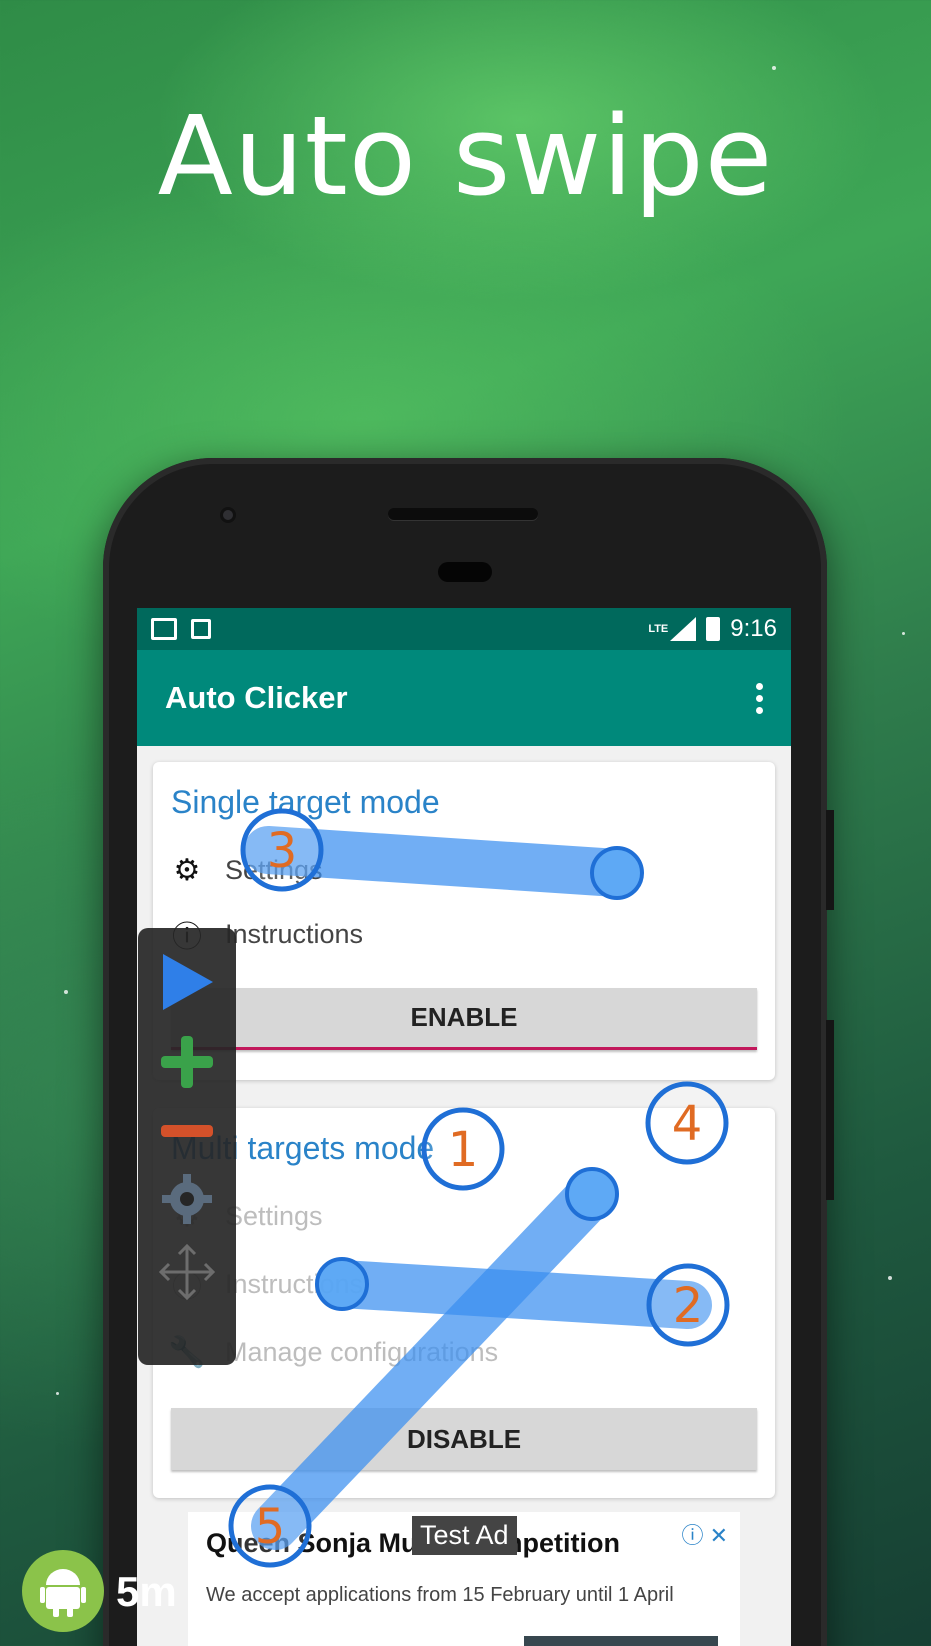  What do you see at coordinates (830, 1110) in the screenshot?
I see `volume-button` at bounding box center [830, 1110].